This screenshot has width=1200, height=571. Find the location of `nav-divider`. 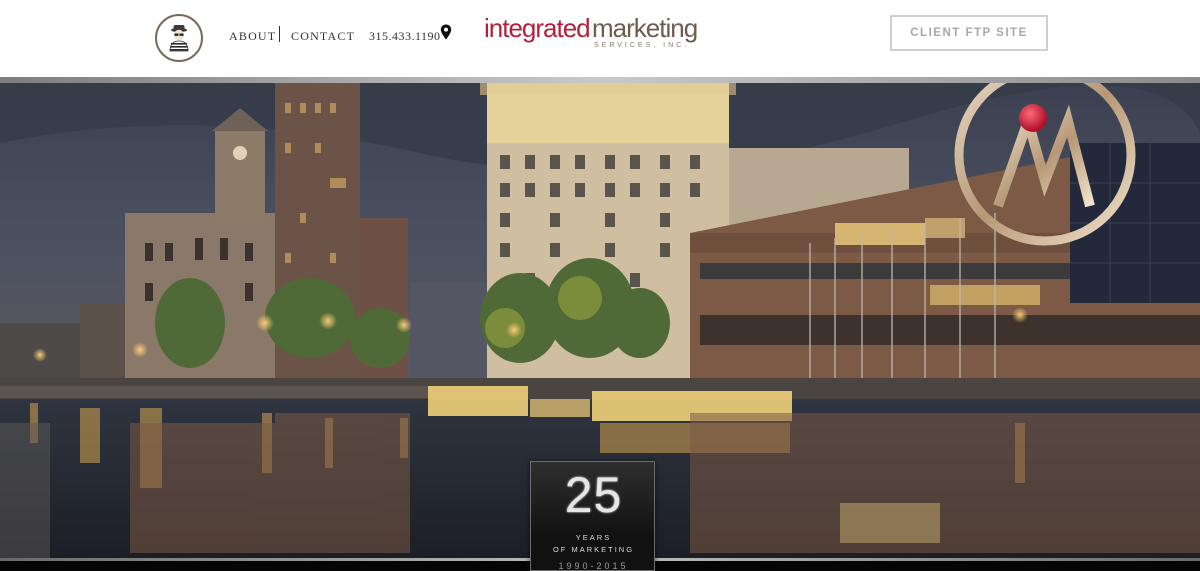

nav-divider is located at coordinates (279, 34).